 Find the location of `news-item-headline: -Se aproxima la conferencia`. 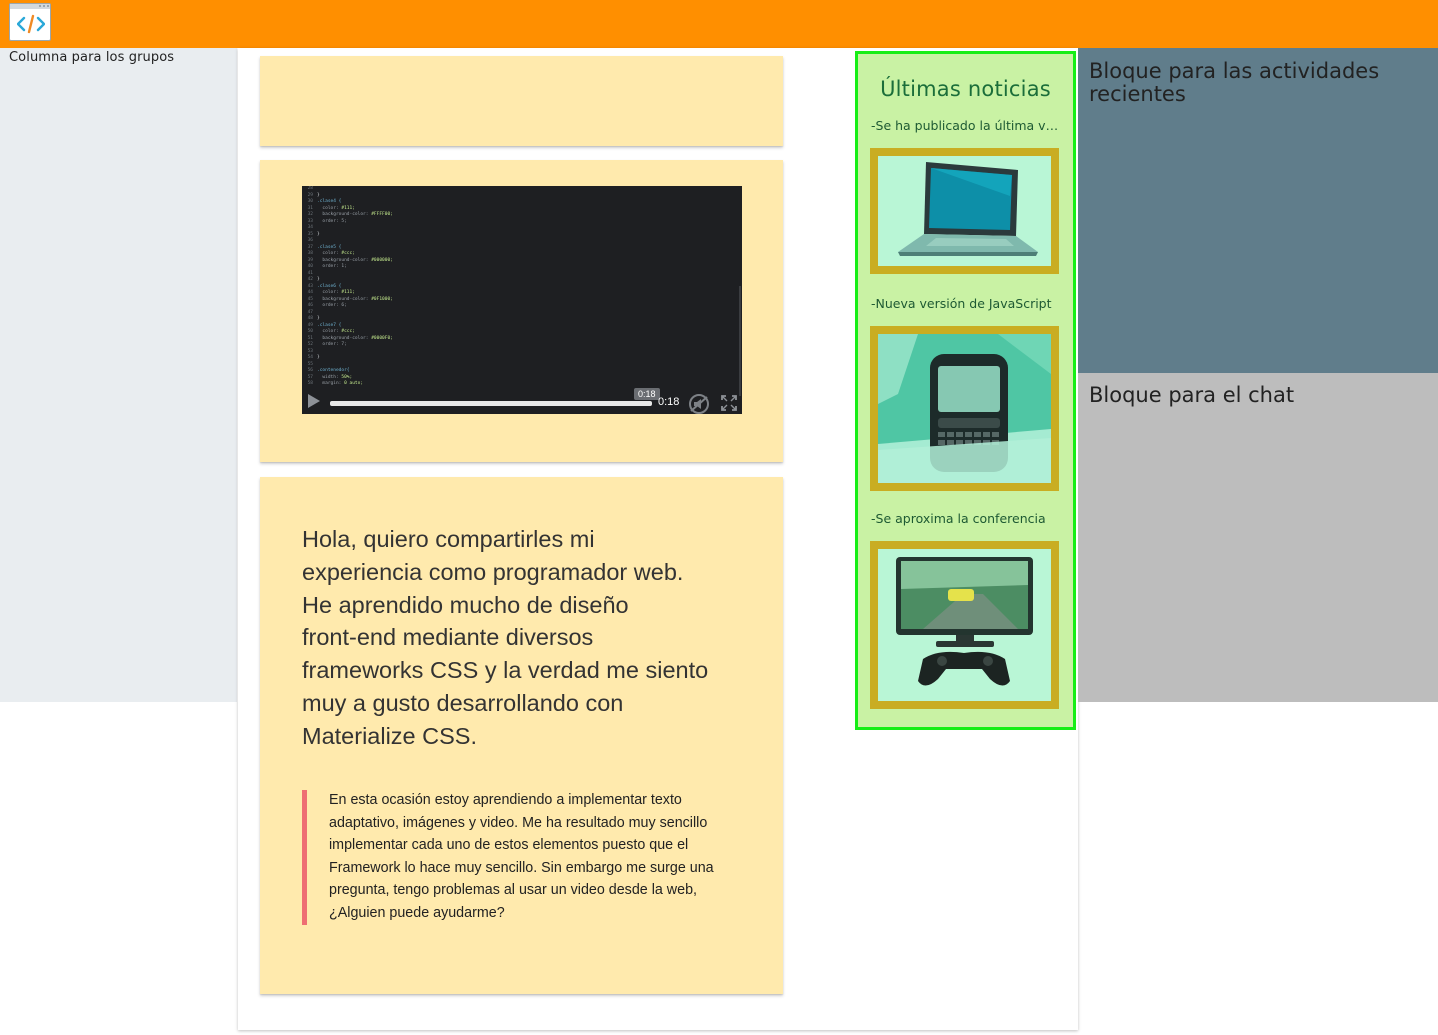

news-item-headline: -Se aproxima la conferencia is located at coordinates (966, 518).